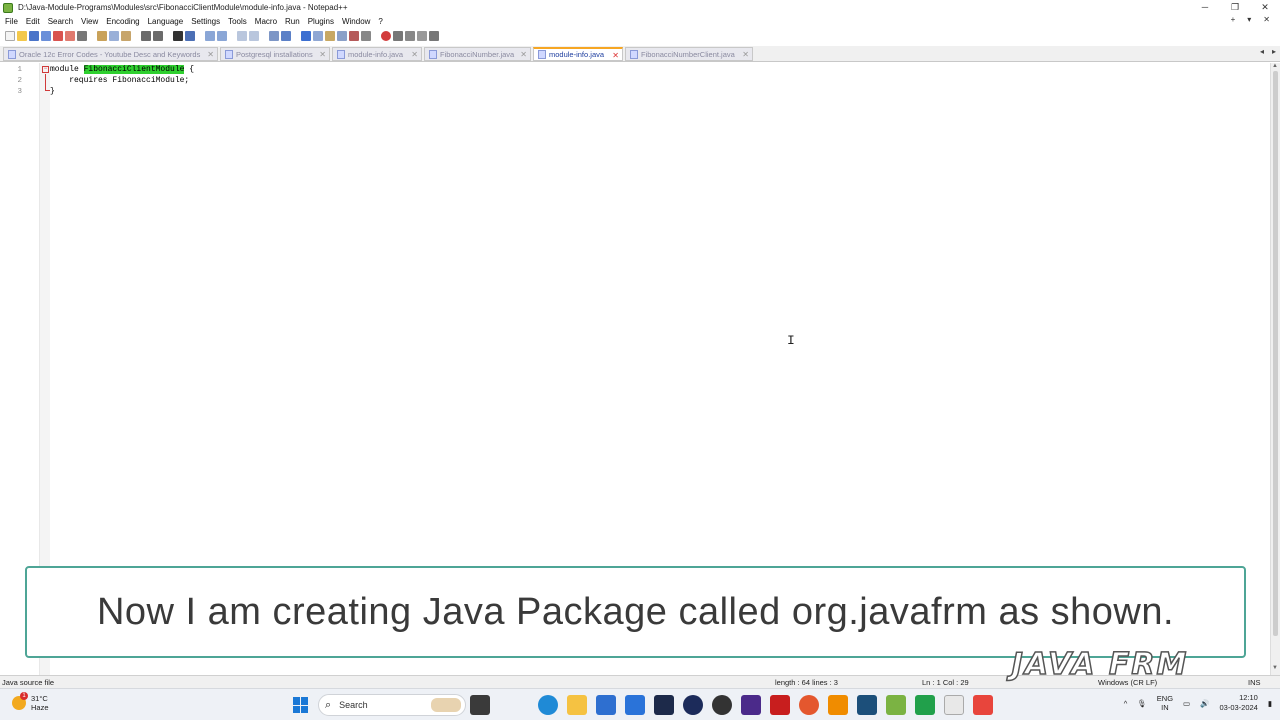  What do you see at coordinates (1233, 19) in the screenshot?
I see `new-tab-plus-icon: +` at bounding box center [1233, 19].